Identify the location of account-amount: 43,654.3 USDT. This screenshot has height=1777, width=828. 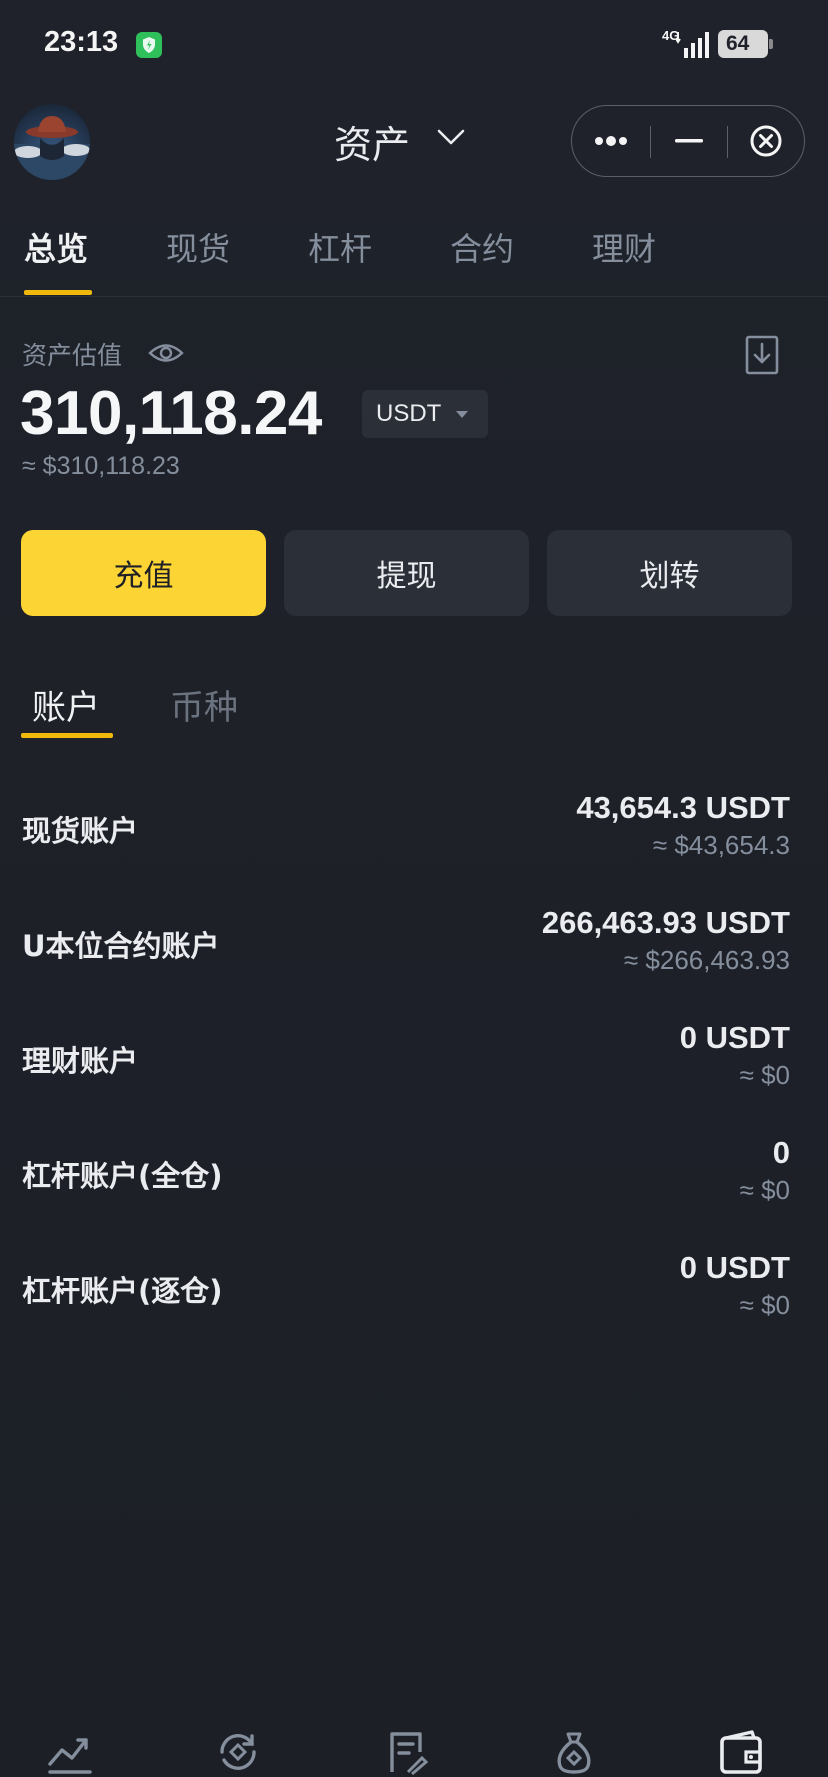
(683, 807).